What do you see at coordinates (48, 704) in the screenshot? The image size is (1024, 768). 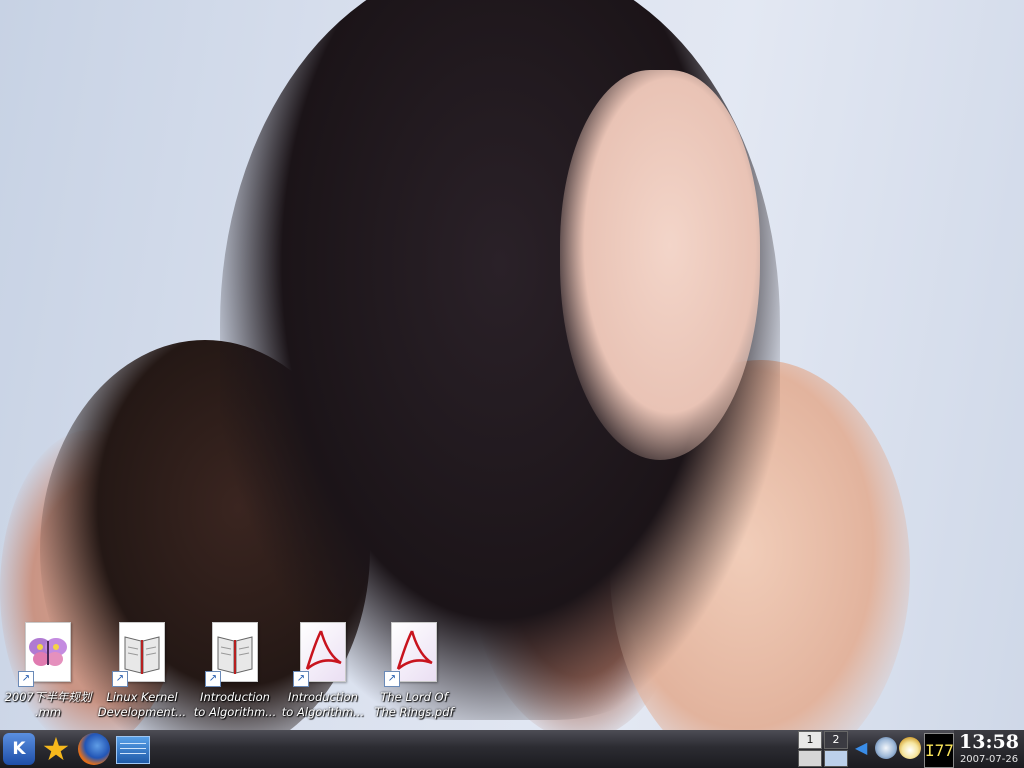 I see `desktop-icon-label: 2007下半年规划 .mm` at bounding box center [48, 704].